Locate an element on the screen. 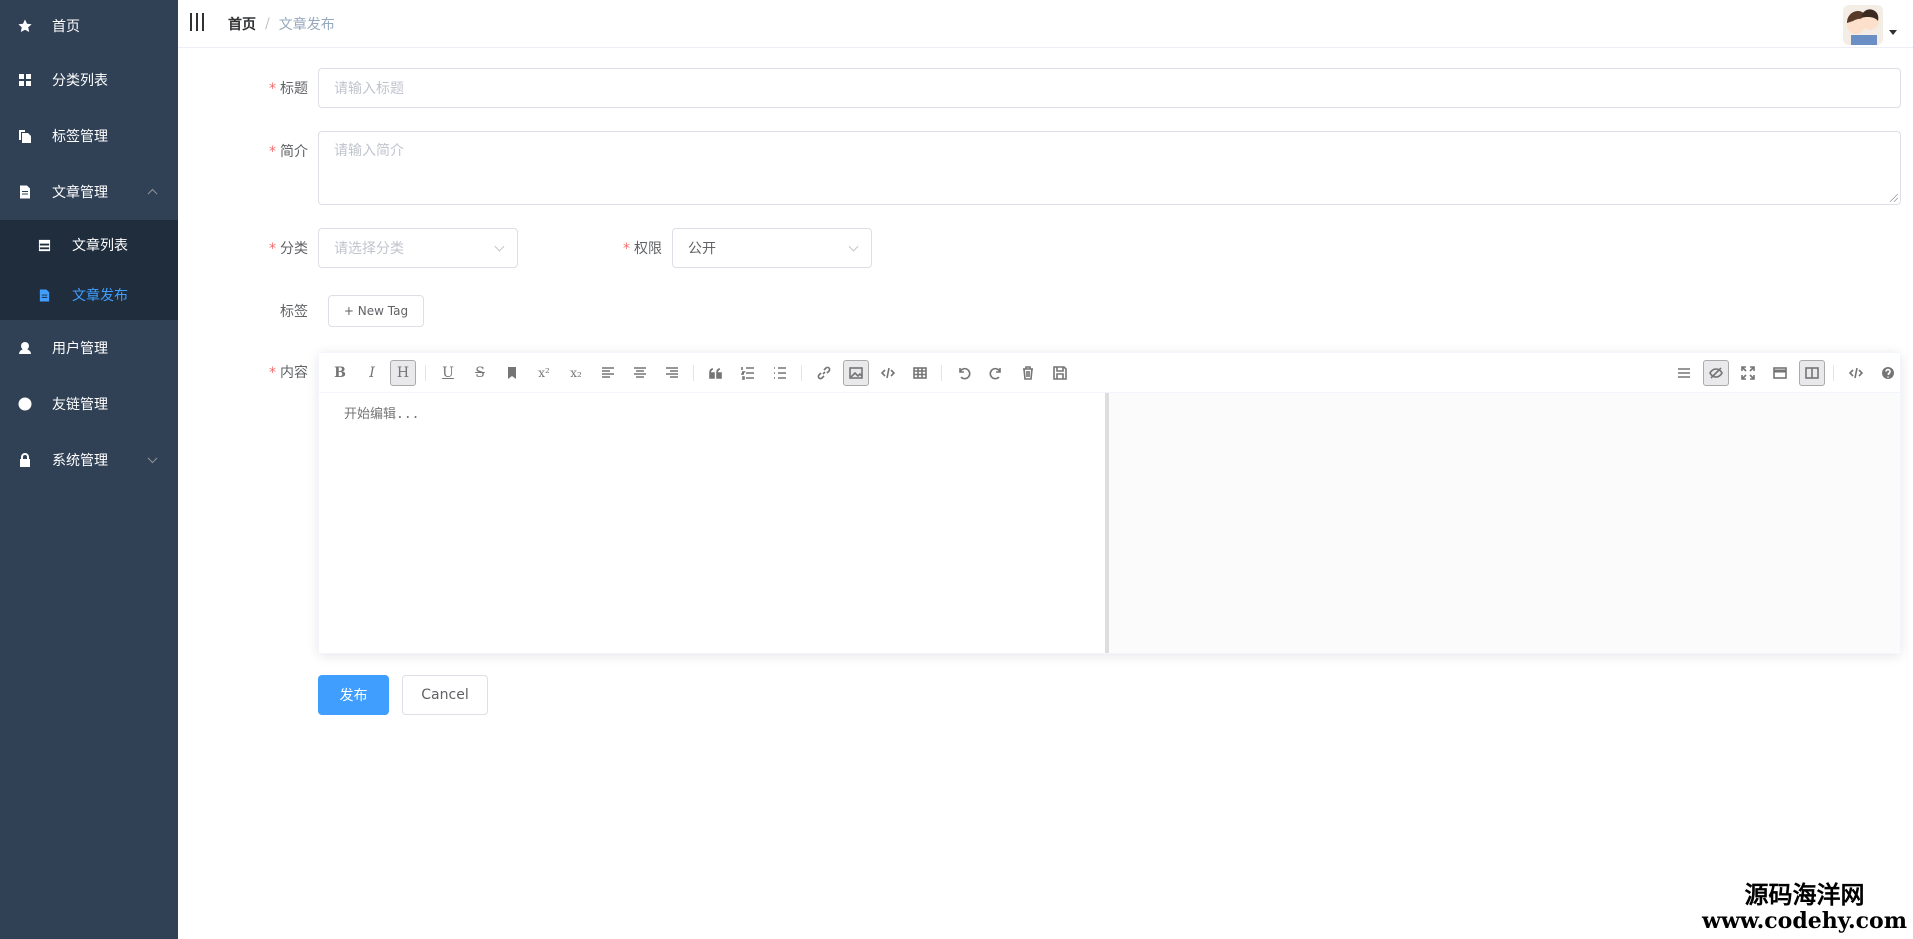  user-icon is located at coordinates (25, 348).